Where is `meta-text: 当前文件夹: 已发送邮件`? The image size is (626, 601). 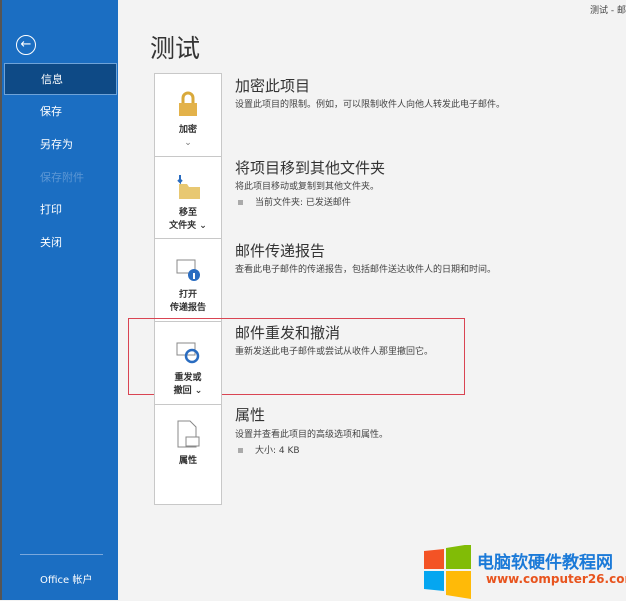 meta-text: 当前文件夹: 已发送邮件 is located at coordinates (303, 203).